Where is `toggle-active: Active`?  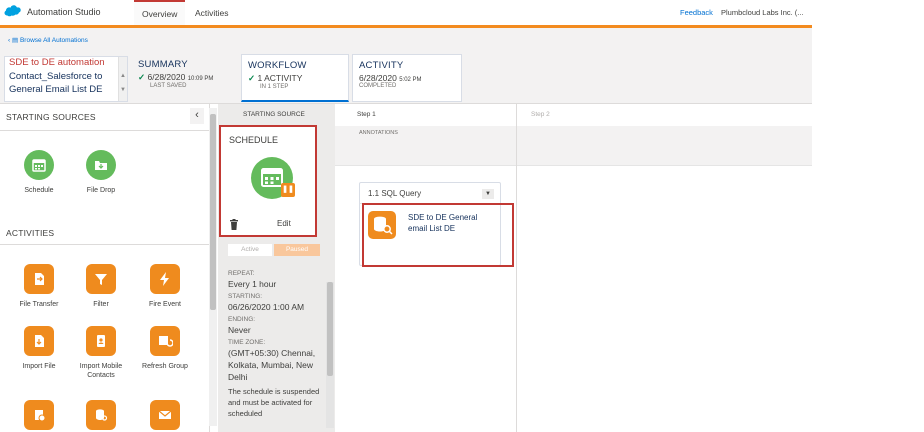
toggle-active: Active is located at coordinates (250, 250).